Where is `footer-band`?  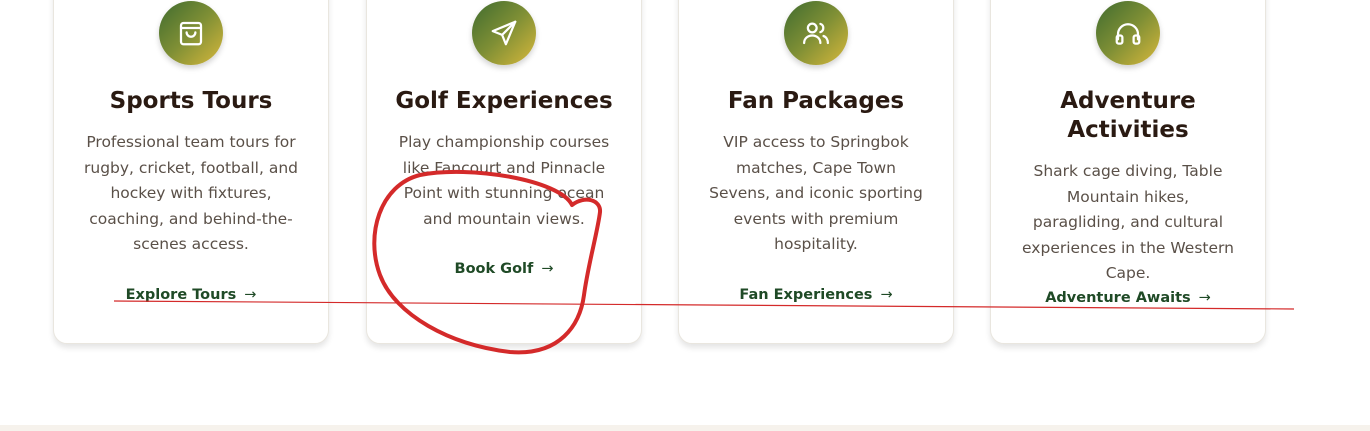 footer-band is located at coordinates (685, 428).